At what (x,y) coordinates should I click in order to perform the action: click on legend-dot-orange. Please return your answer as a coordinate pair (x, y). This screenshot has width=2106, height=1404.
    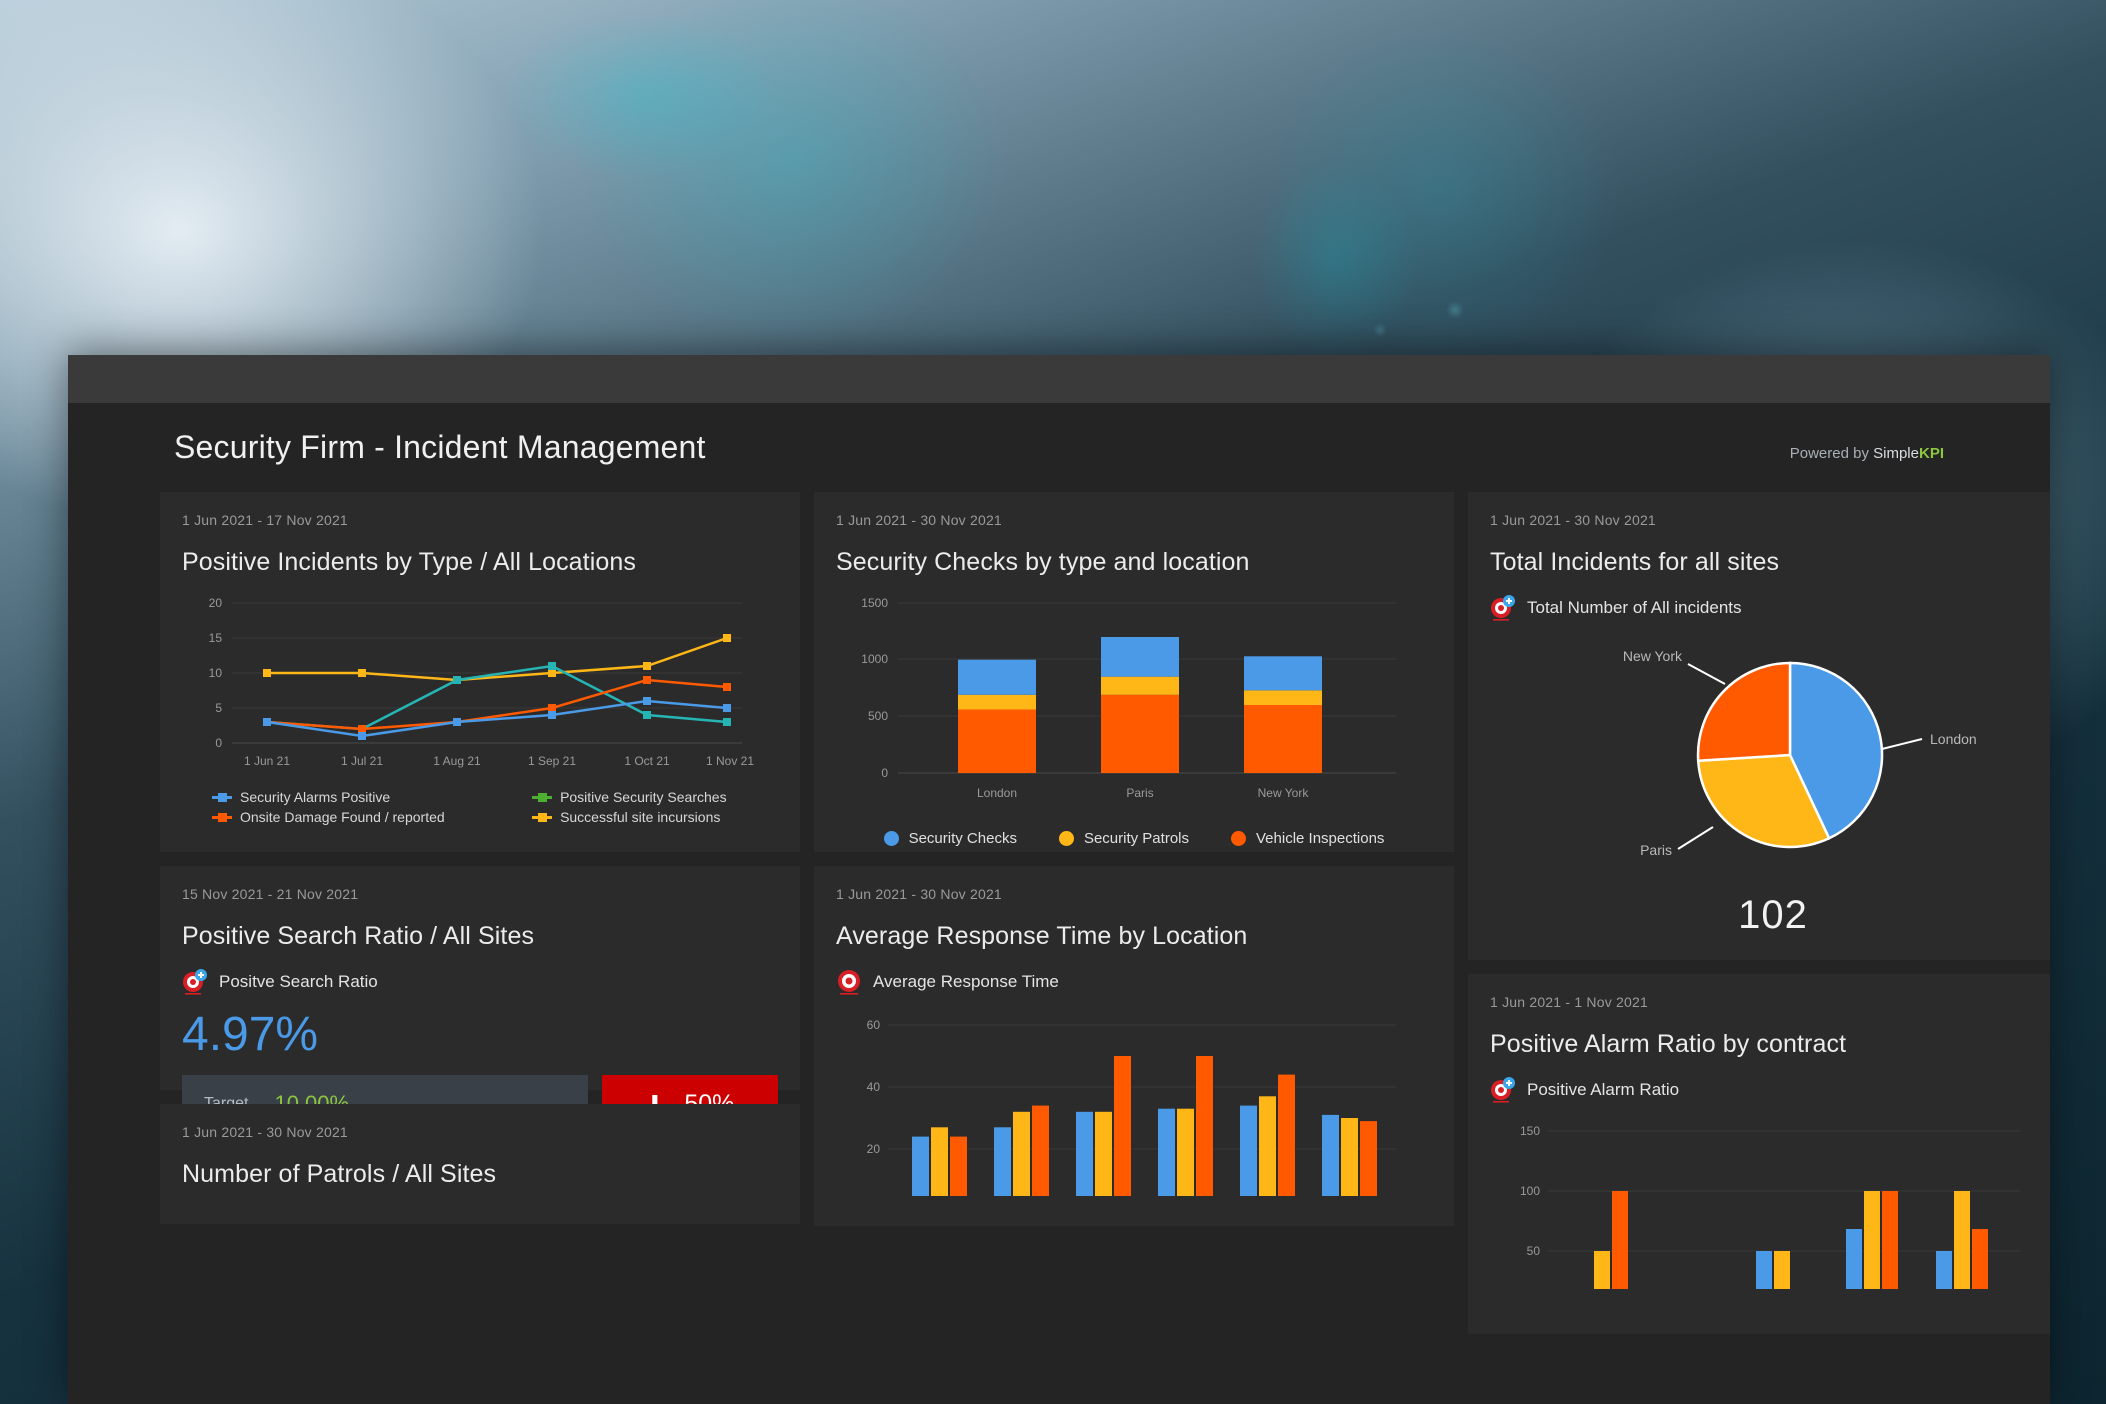
    Looking at the image, I should click on (1238, 838).